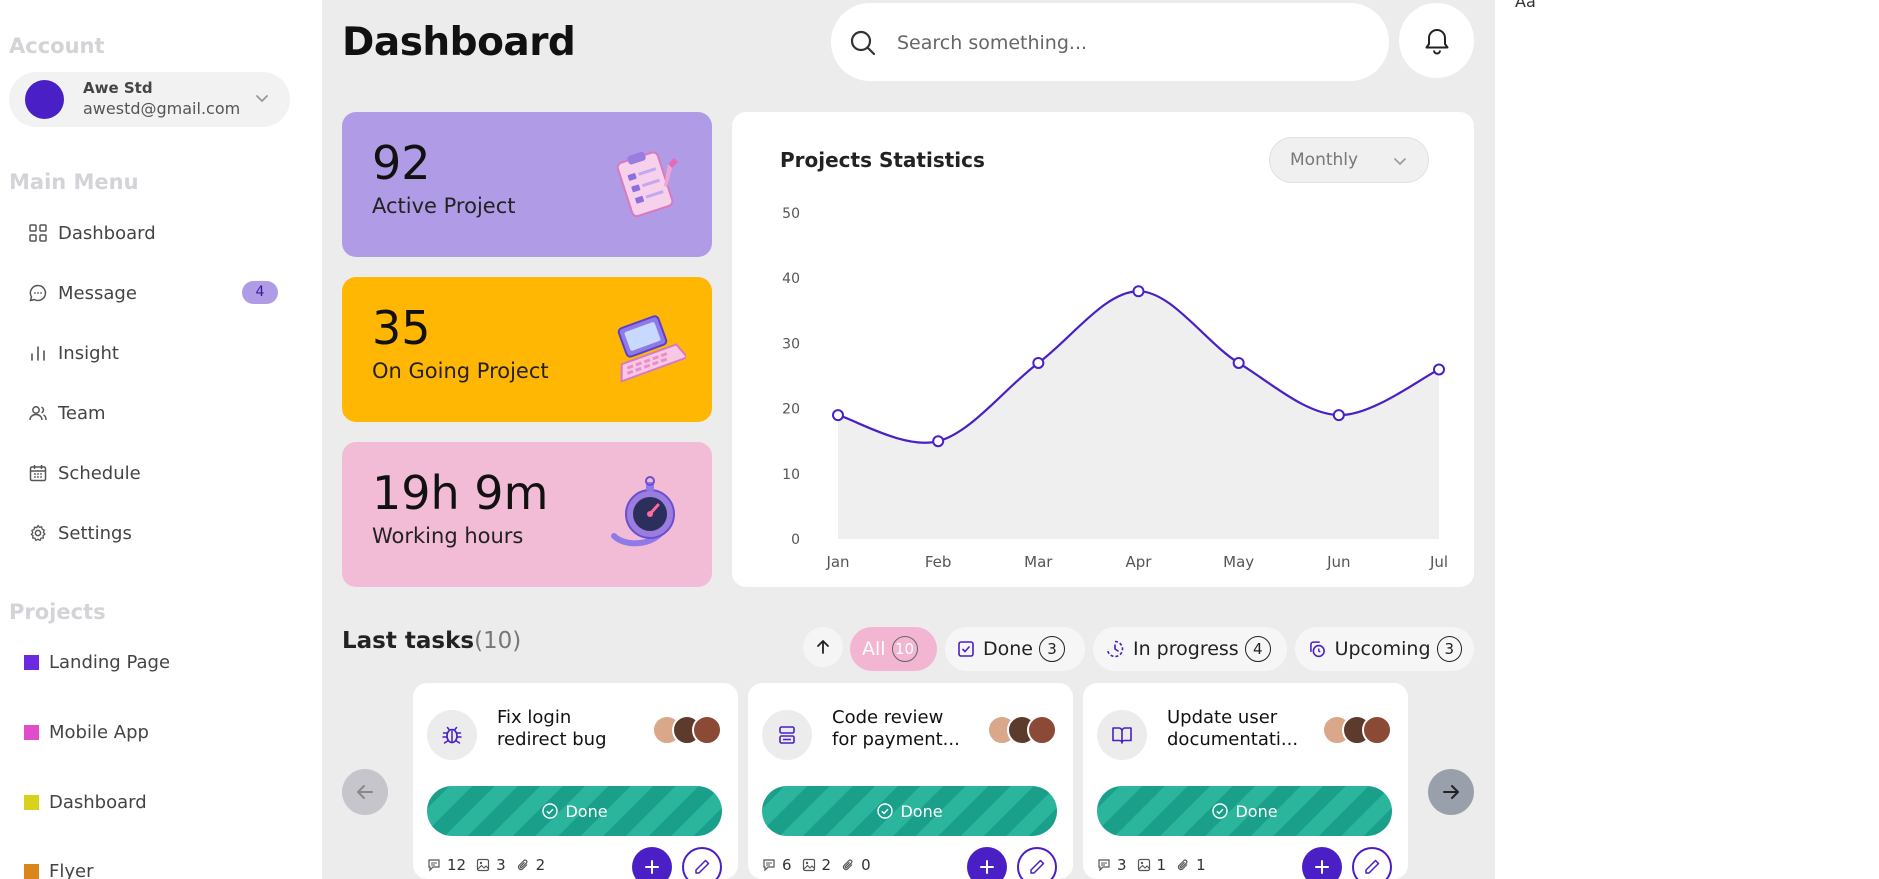  Describe the element at coordinates (1052, 649) in the screenshot. I see `filter-count: 3` at that location.